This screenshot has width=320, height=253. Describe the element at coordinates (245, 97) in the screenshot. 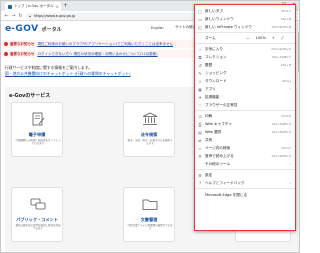

I see `menu-item-extensions: ✦ 拡張機能` at that location.